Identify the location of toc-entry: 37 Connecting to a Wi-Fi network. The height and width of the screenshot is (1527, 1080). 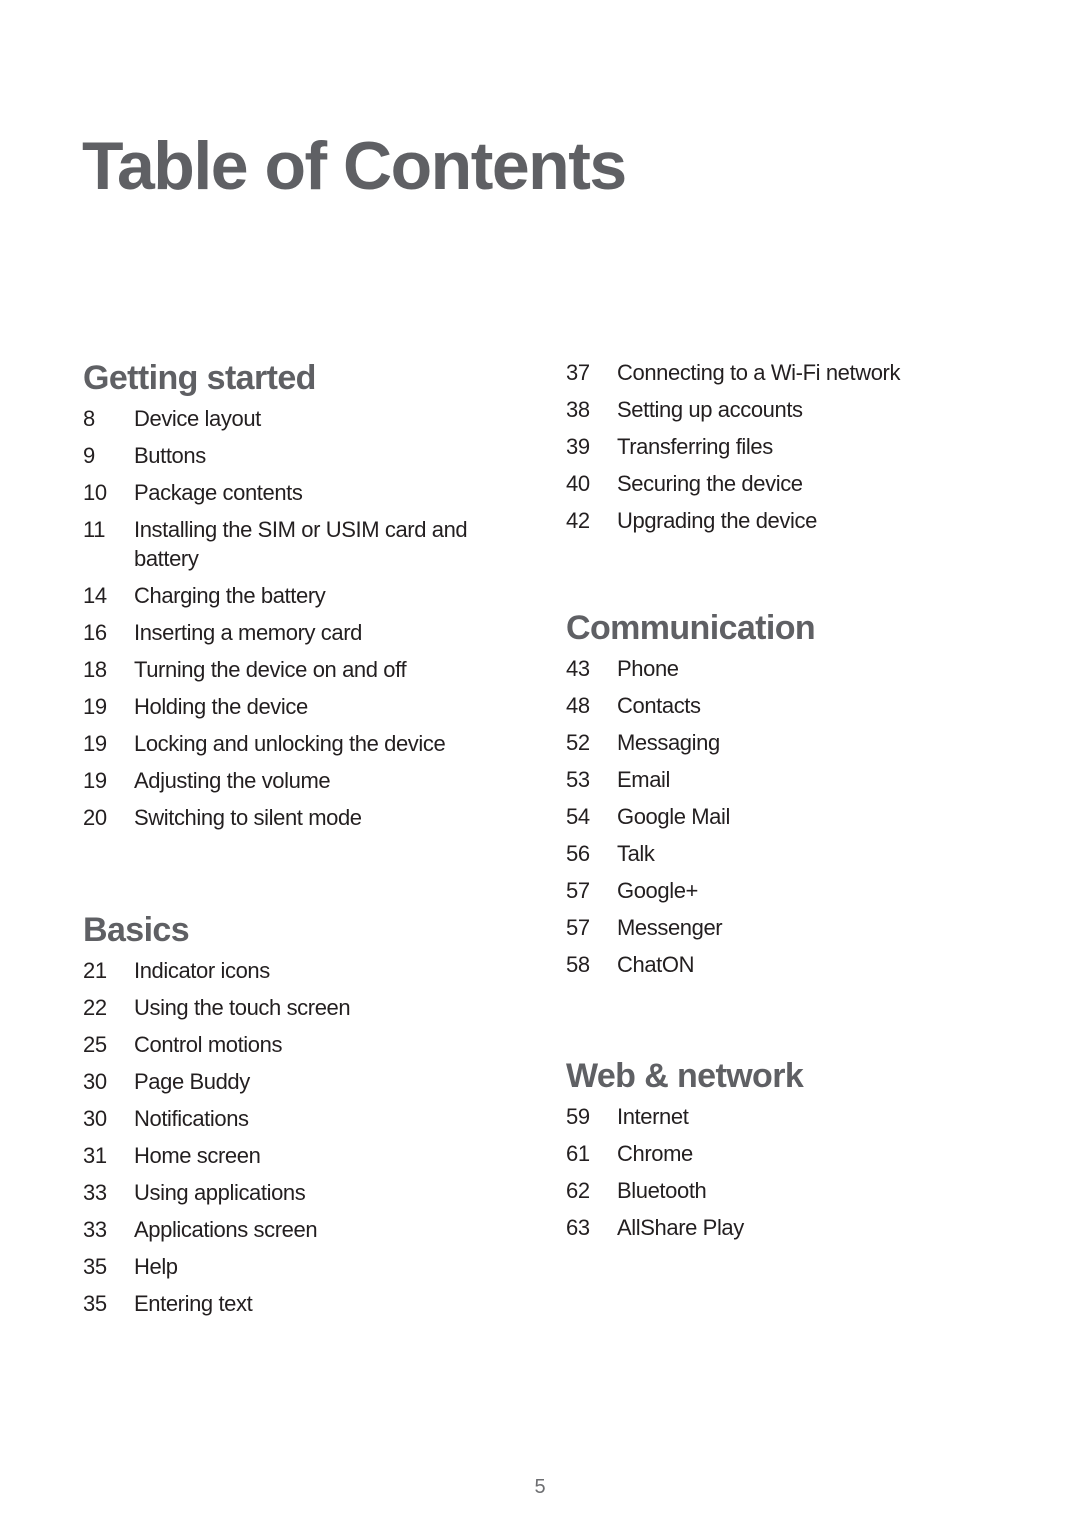
(786, 372).